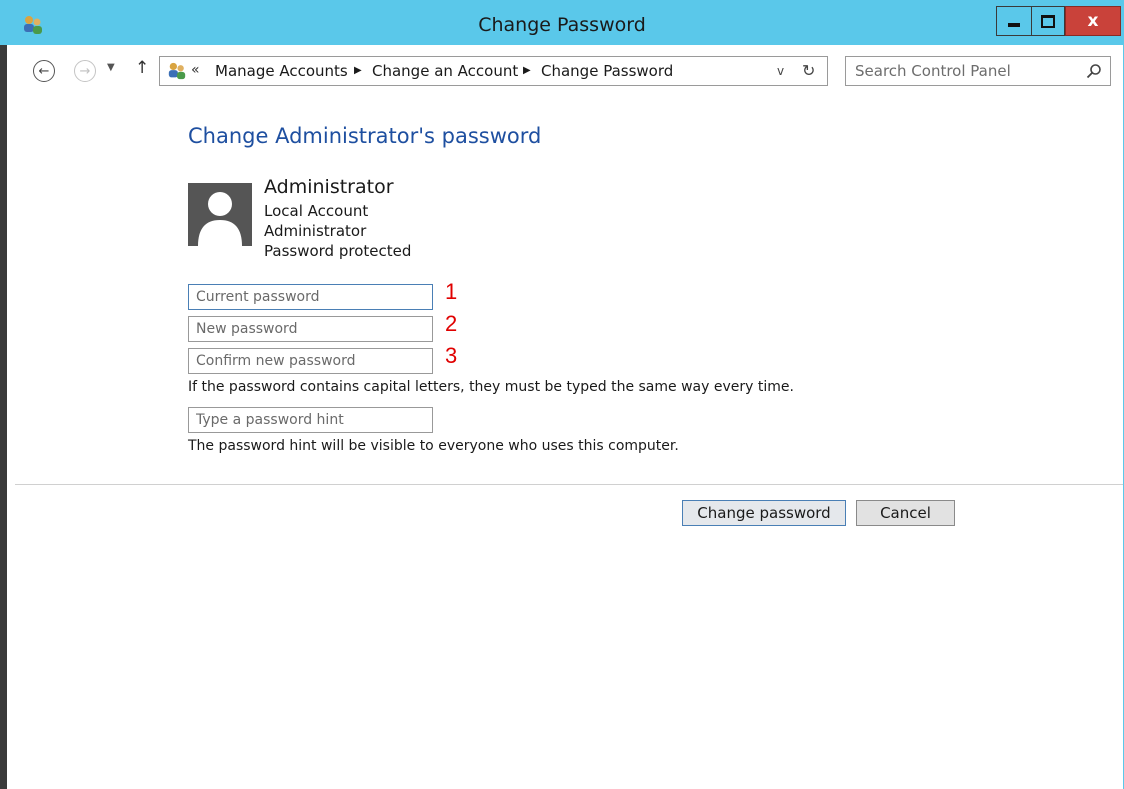 This screenshot has height=789, width=1124. Describe the element at coordinates (111, 67) in the screenshot. I see `recent-locations-icon: ▼` at that location.